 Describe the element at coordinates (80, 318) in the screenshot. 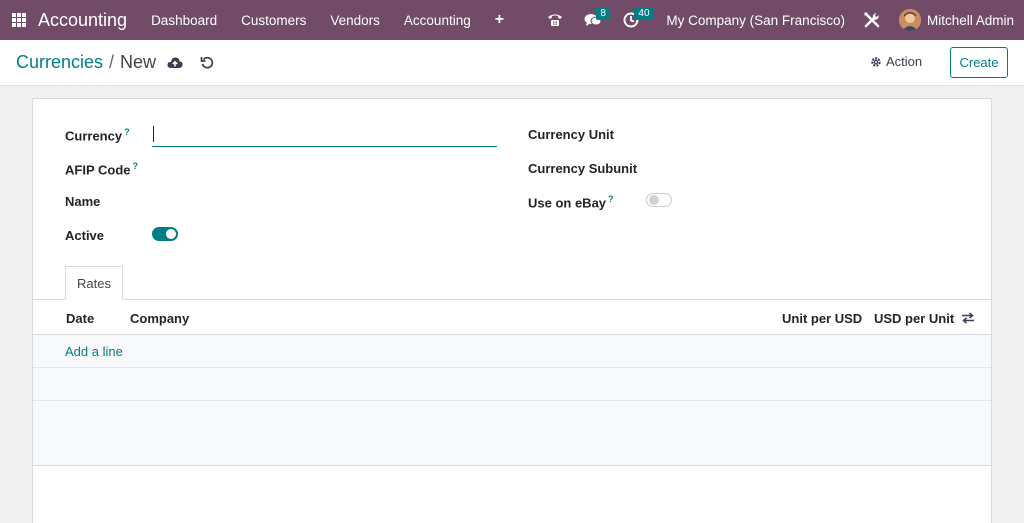

I see `column-header-date: Date` at that location.